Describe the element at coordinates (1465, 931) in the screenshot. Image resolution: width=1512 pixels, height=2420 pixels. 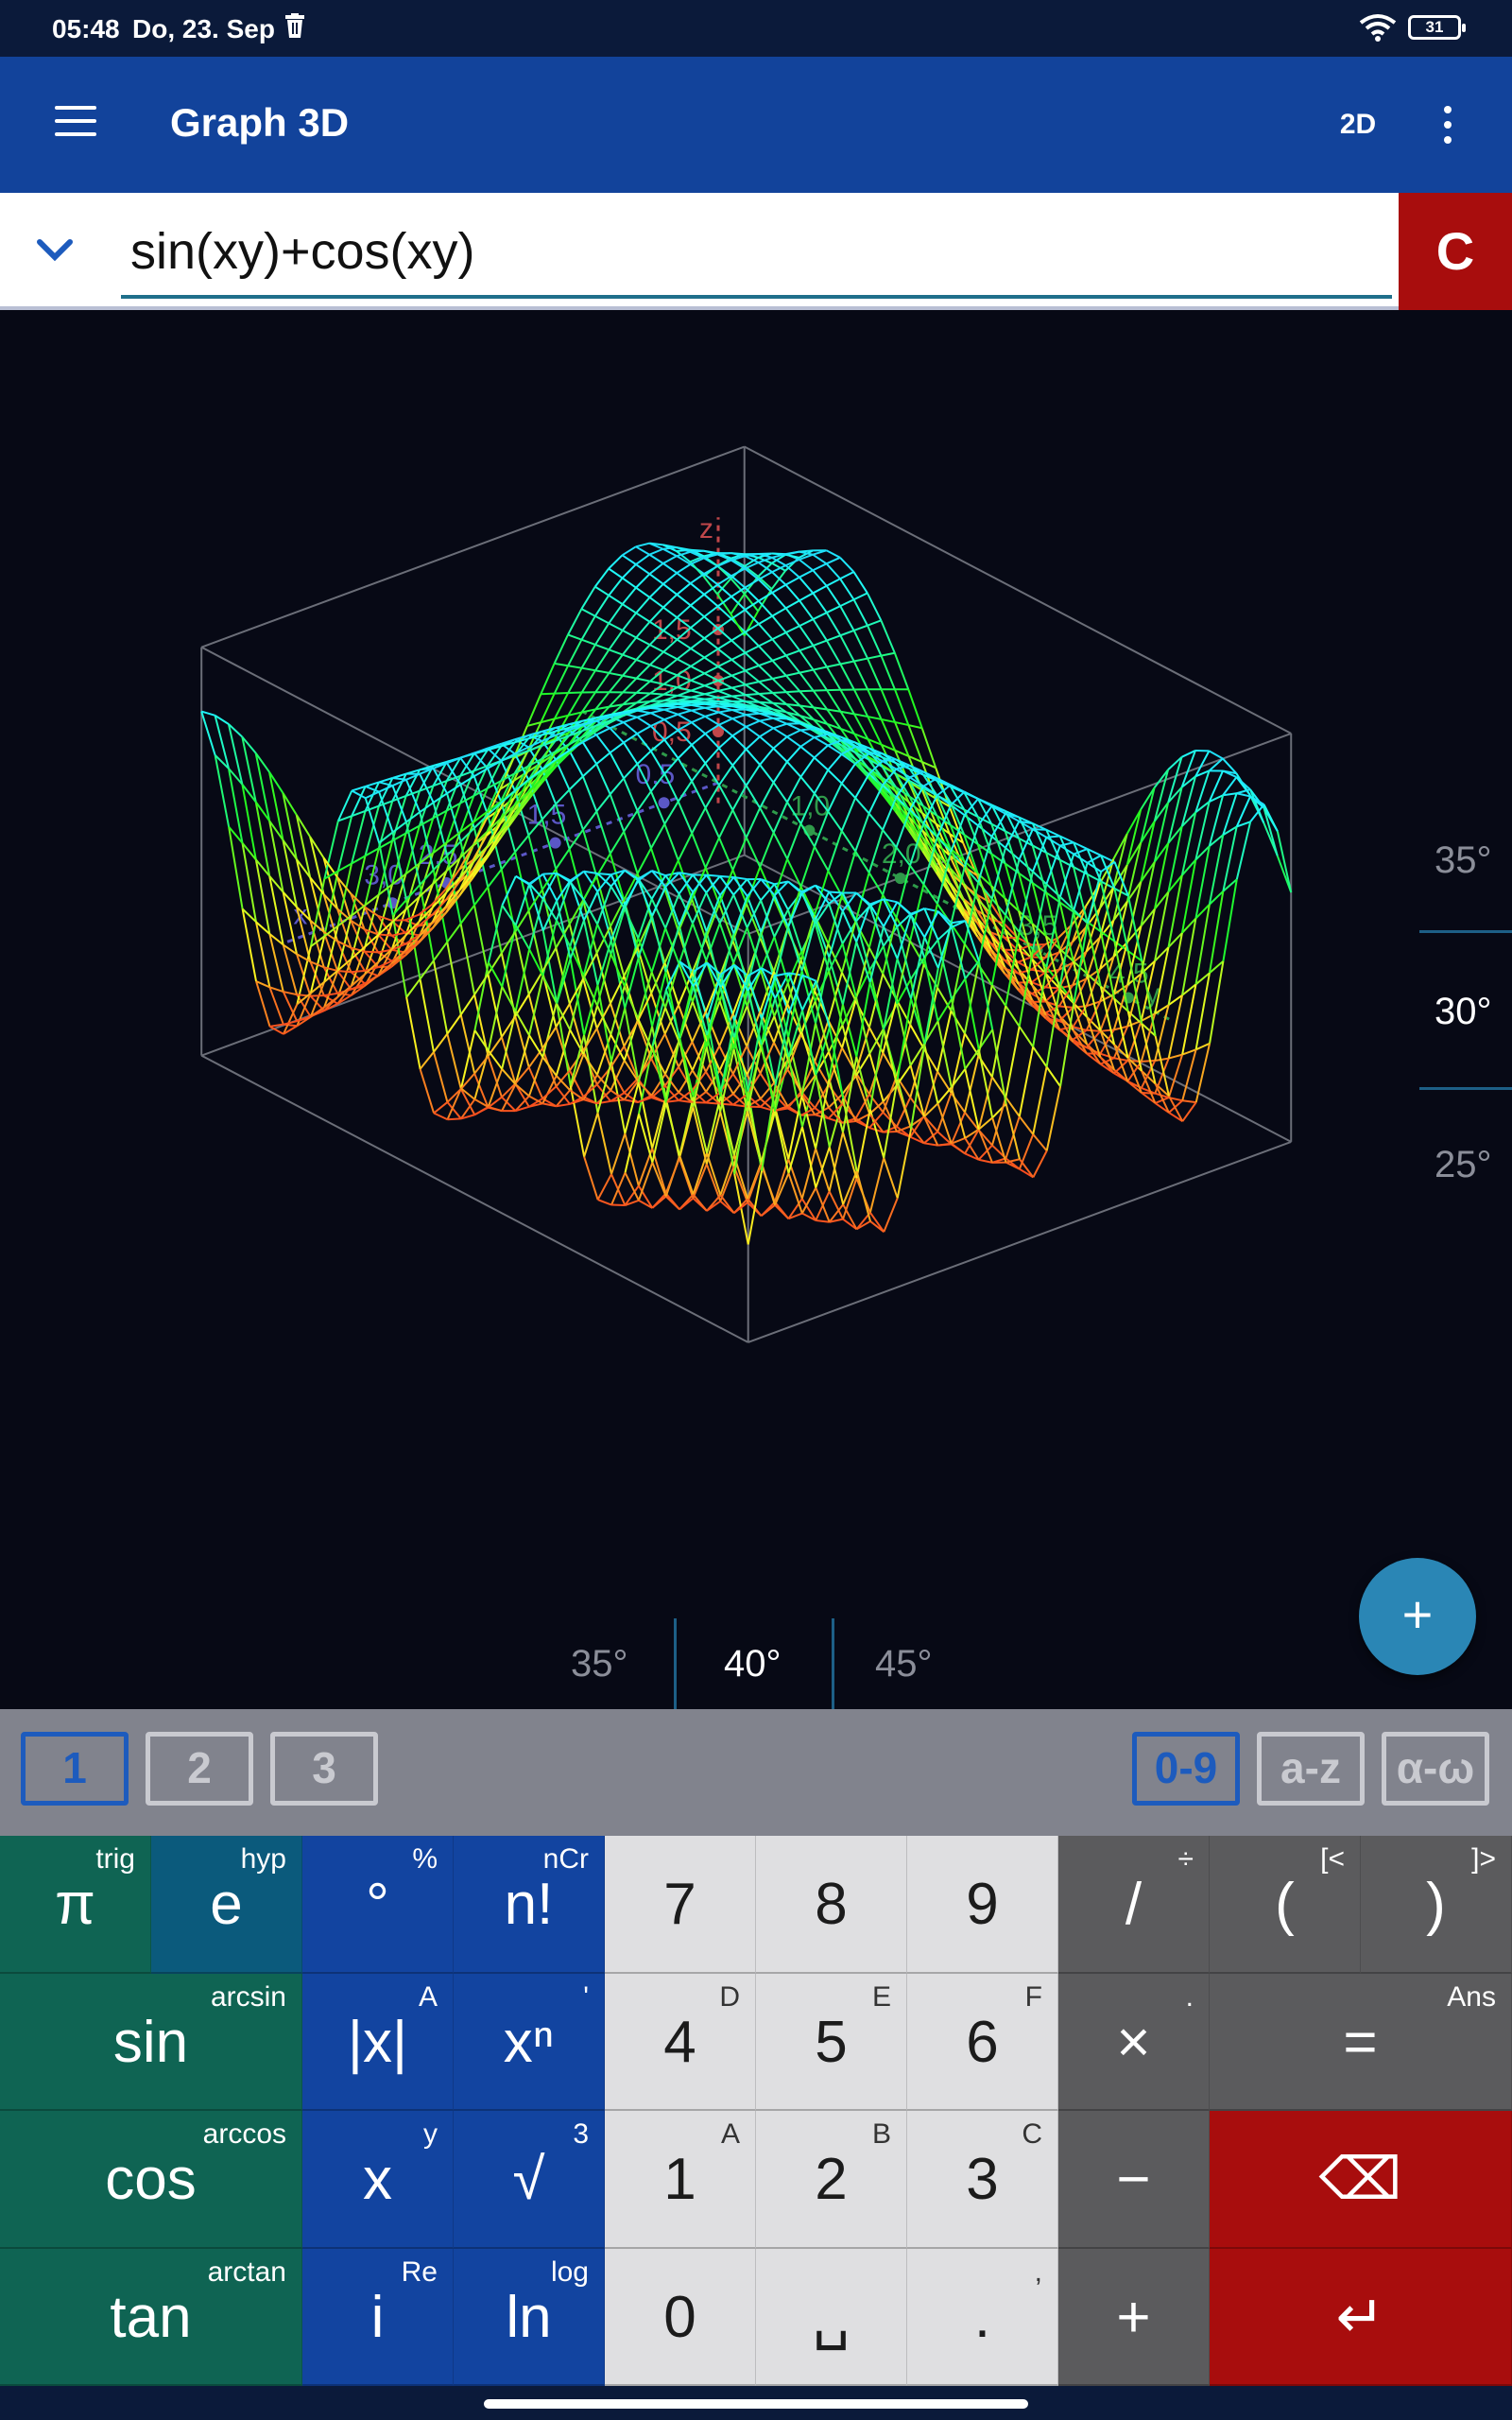
I see `vertical-angle-divider` at that location.